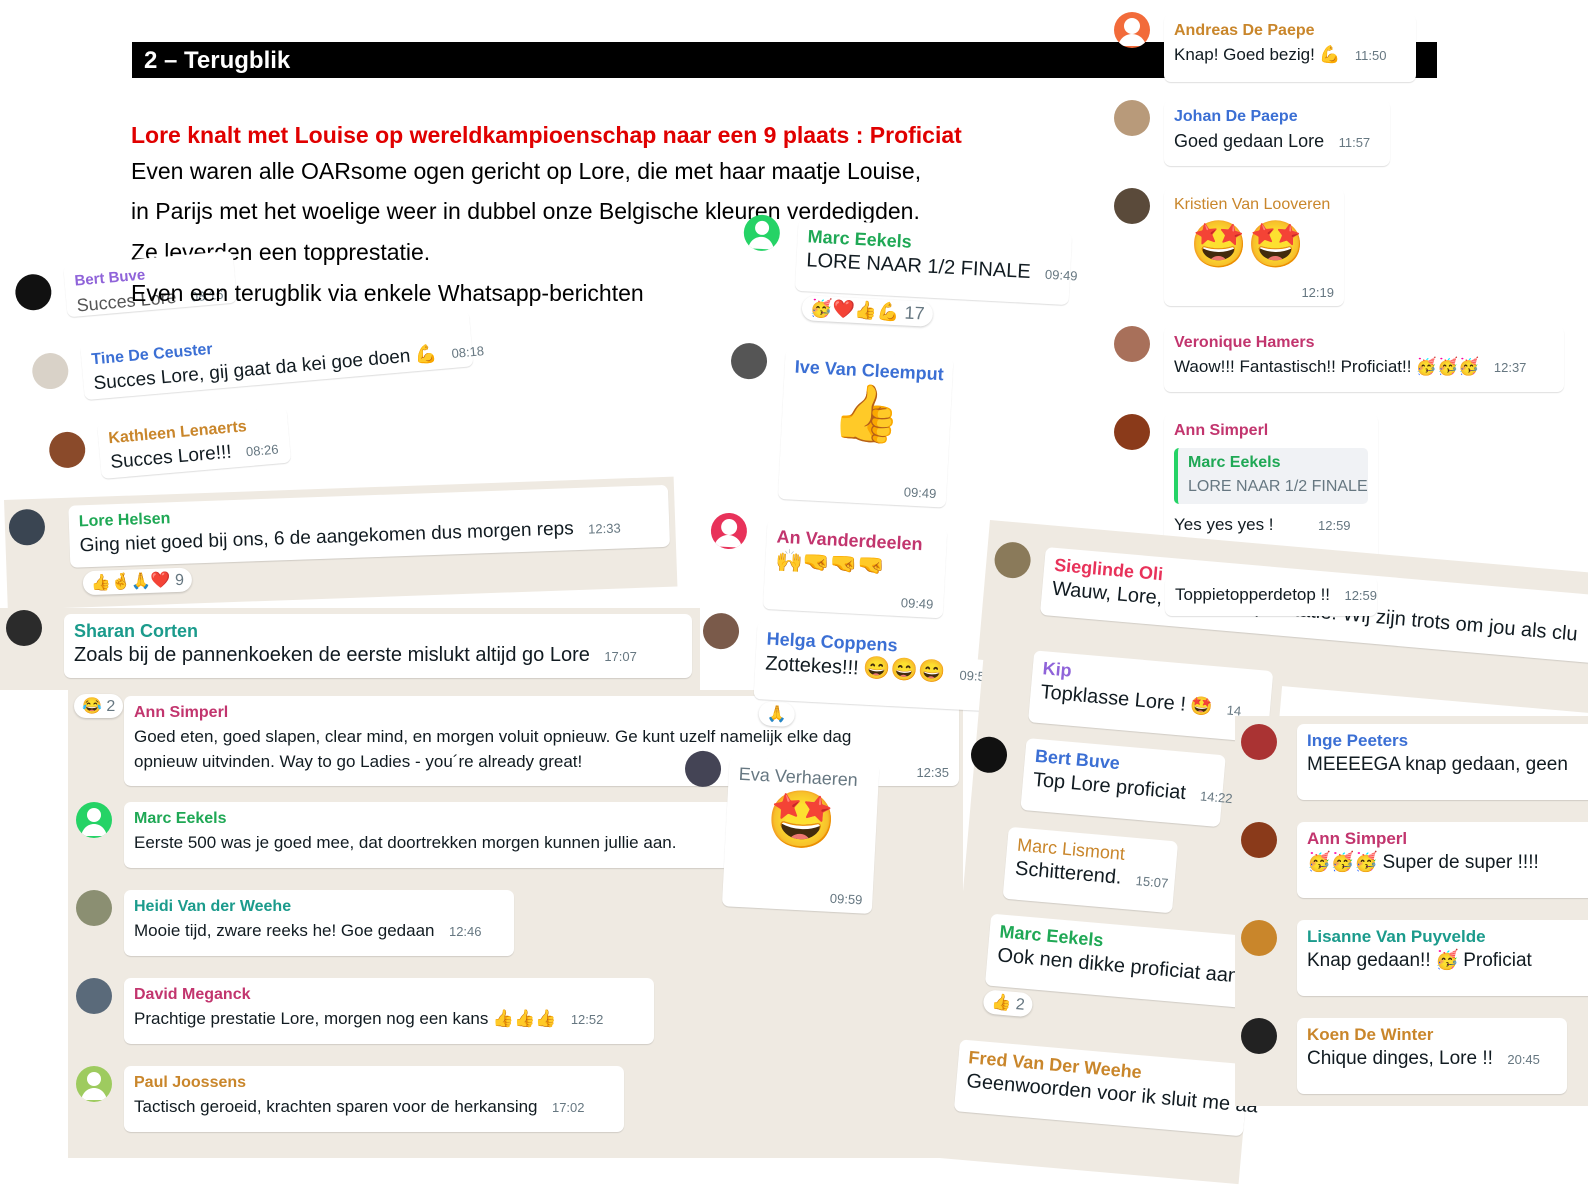  What do you see at coordinates (855, 310) in the screenshot?
I see `reaction-emojis-icon: 🥳❤️👍💪` at bounding box center [855, 310].